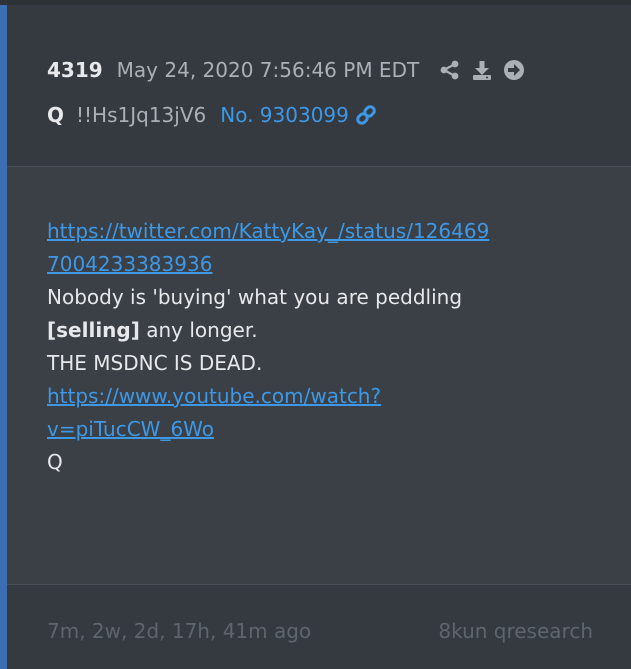 The width and height of the screenshot is (631, 669). Describe the element at coordinates (131, 429) in the screenshot. I see `youtube-link-line2: v=piTucCW_6Wo` at that location.